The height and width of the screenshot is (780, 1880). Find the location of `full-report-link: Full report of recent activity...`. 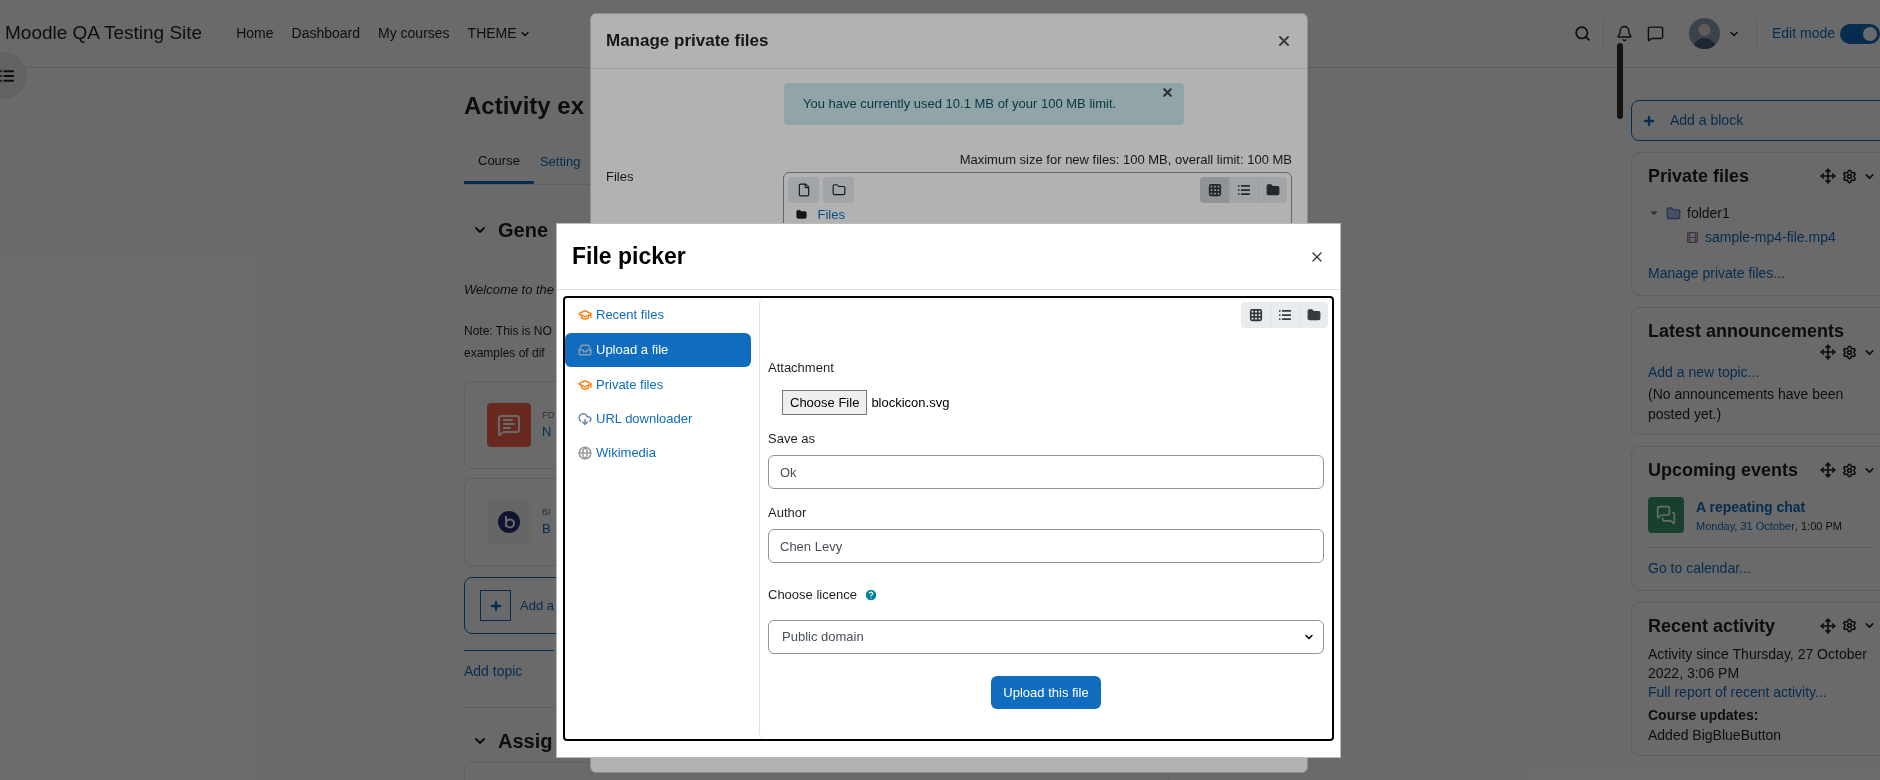

full-report-link: Full report of recent activity... is located at coordinates (1737, 691).